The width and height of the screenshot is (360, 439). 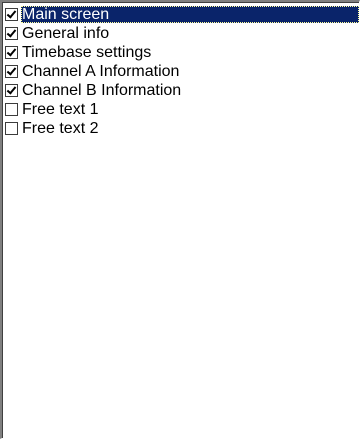 I want to click on list-item-main-screen: Main screen, so click(x=182, y=14).